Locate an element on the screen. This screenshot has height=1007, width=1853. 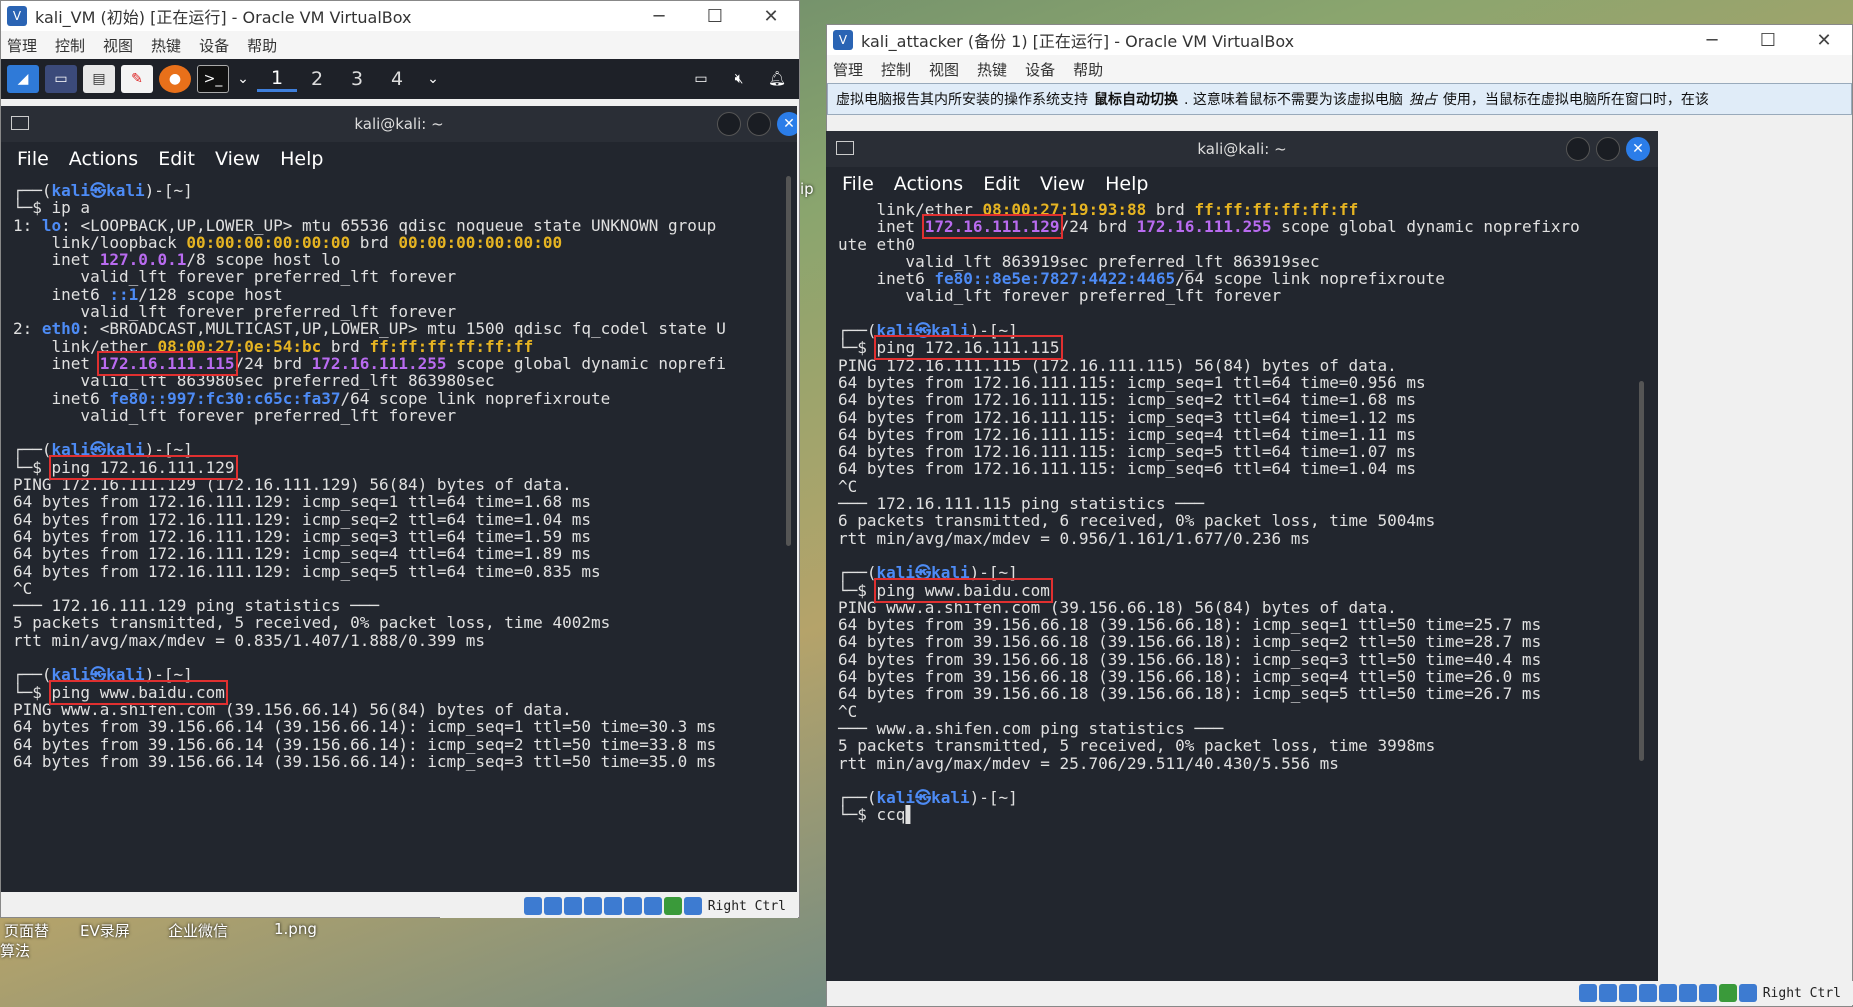
terminal-text: ute eth0 is located at coordinates (877, 244).